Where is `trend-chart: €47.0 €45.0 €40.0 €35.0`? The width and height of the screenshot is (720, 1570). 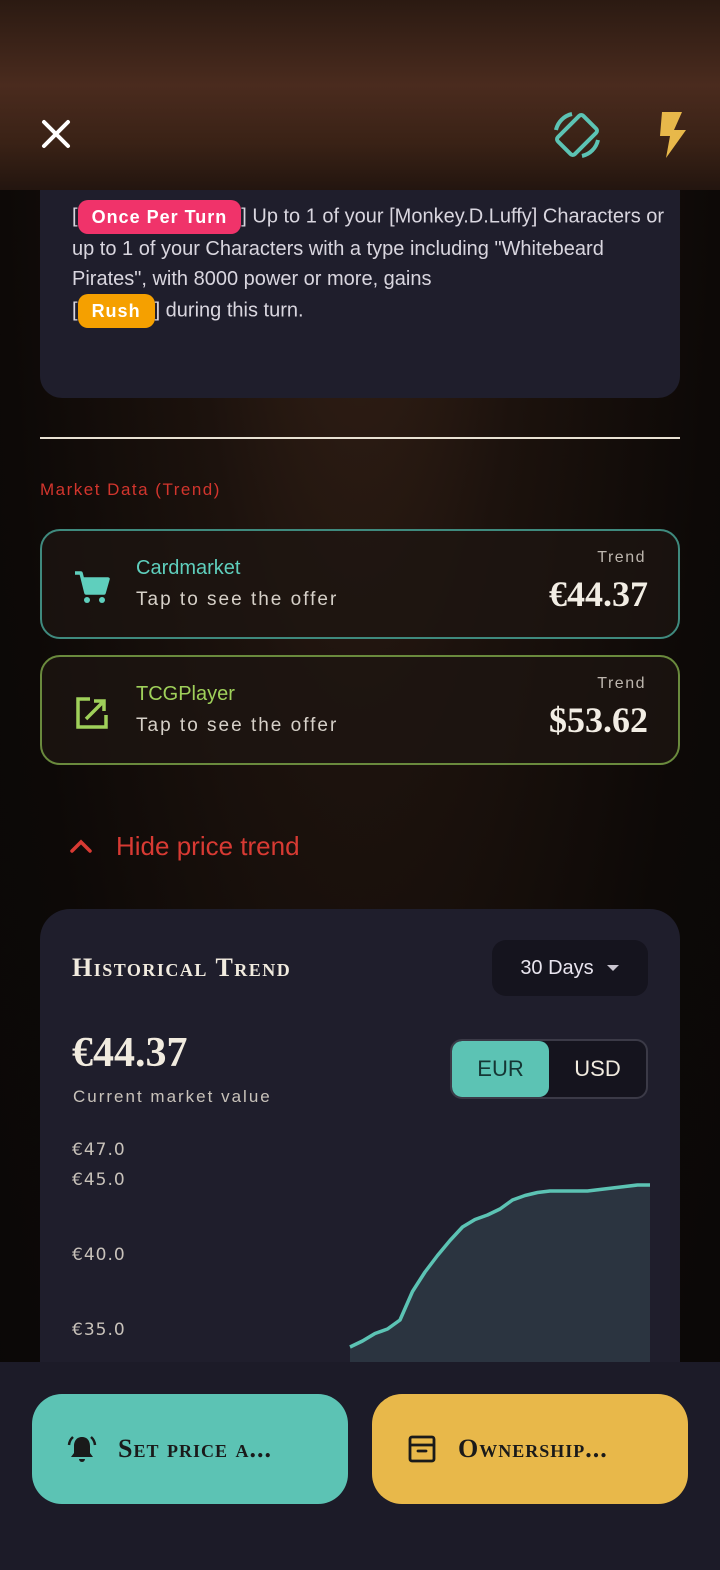
trend-chart: €47.0 €45.0 €40.0 €35.0 is located at coordinates (361, 1254).